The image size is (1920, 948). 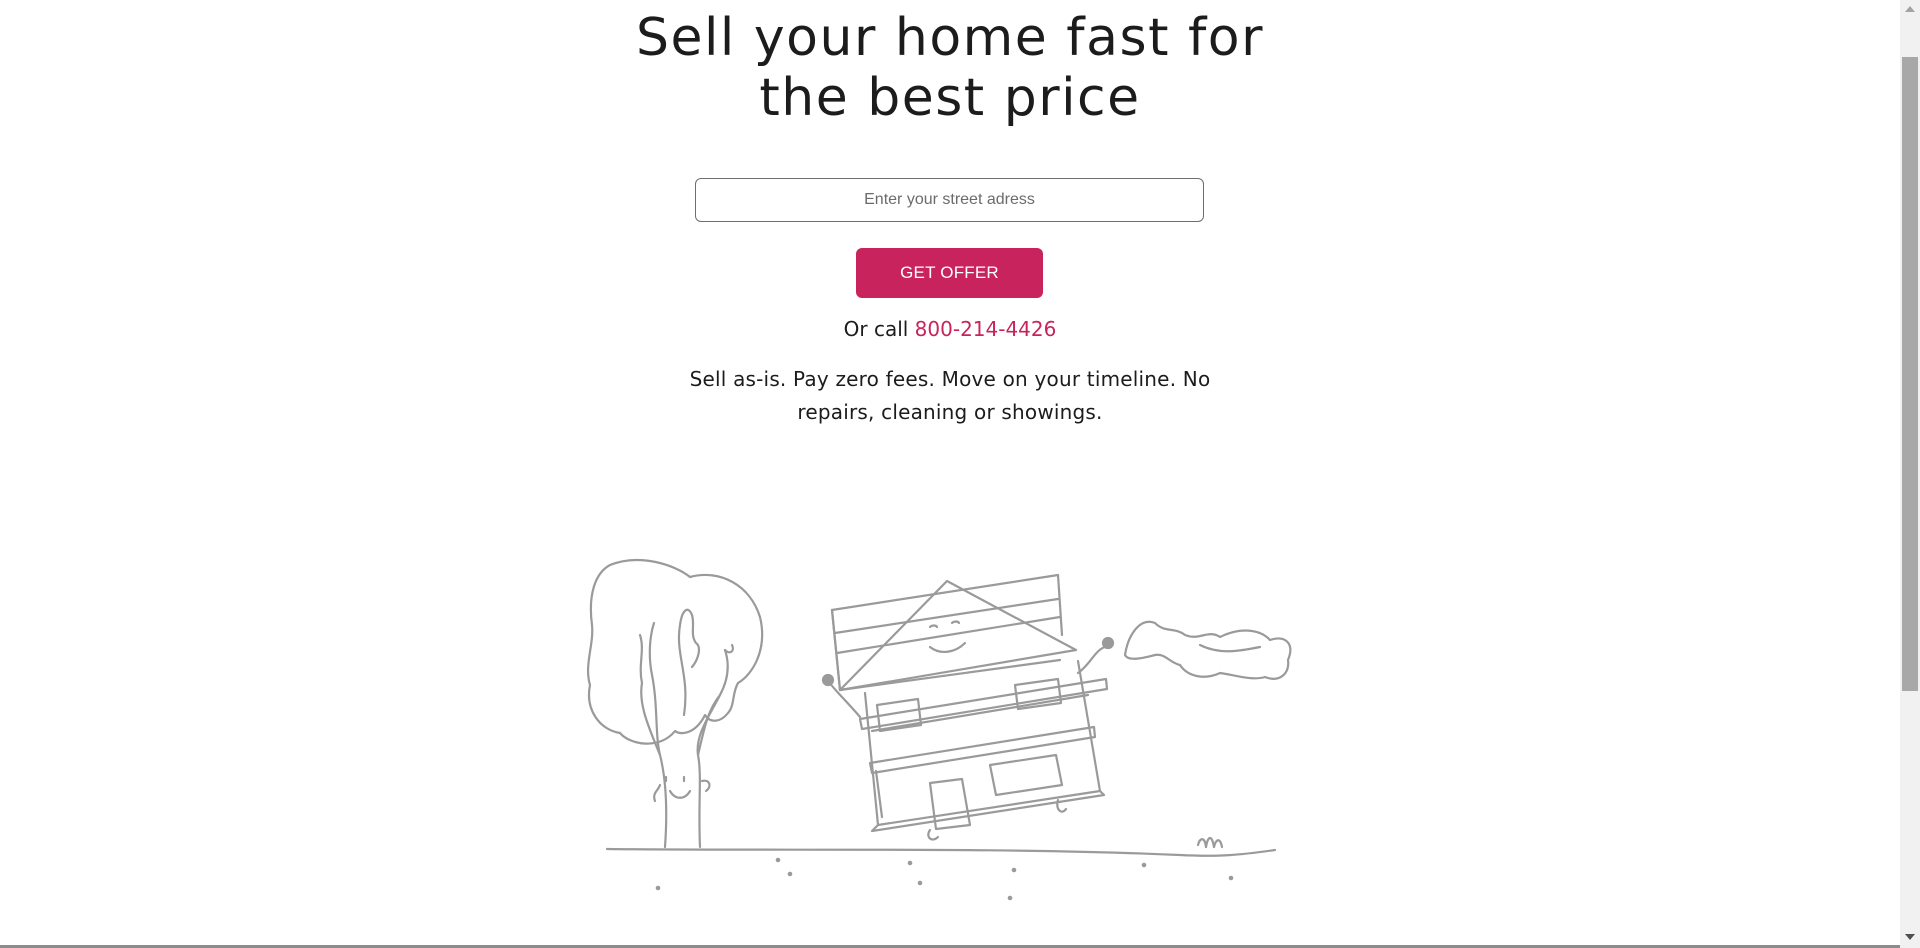 I want to click on vertical-scrollbar, so click(x=1910, y=474).